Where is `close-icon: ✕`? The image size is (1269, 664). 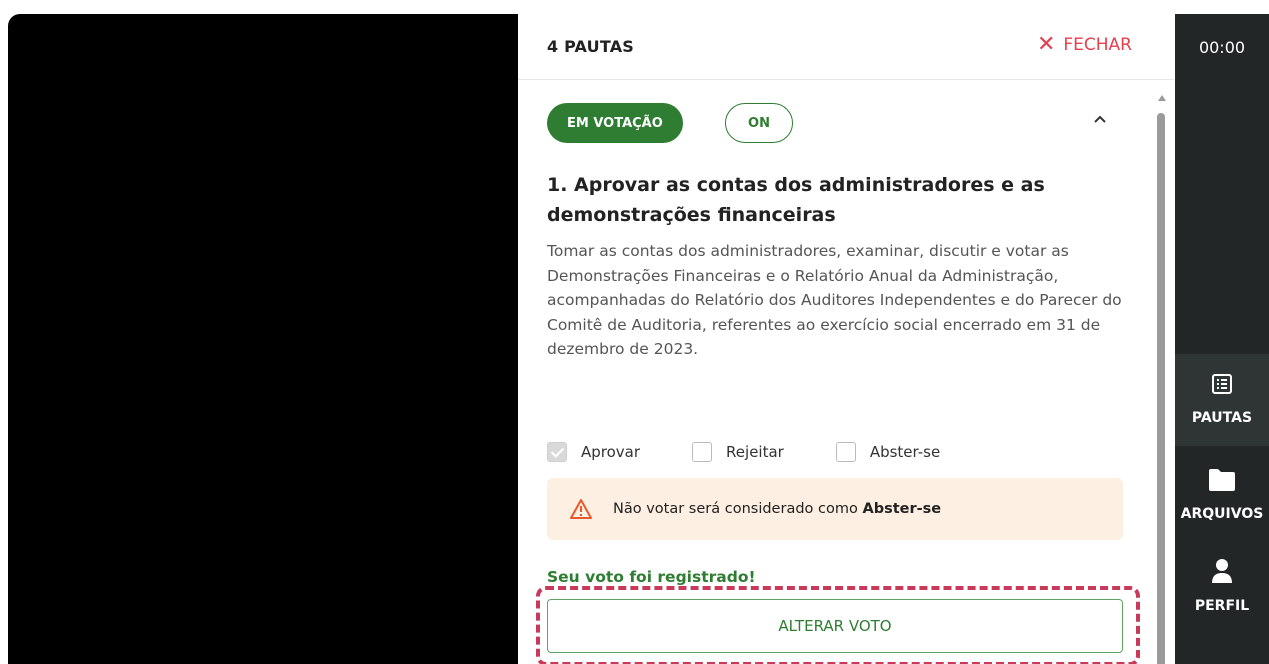
close-icon: ✕ is located at coordinates (1046, 44).